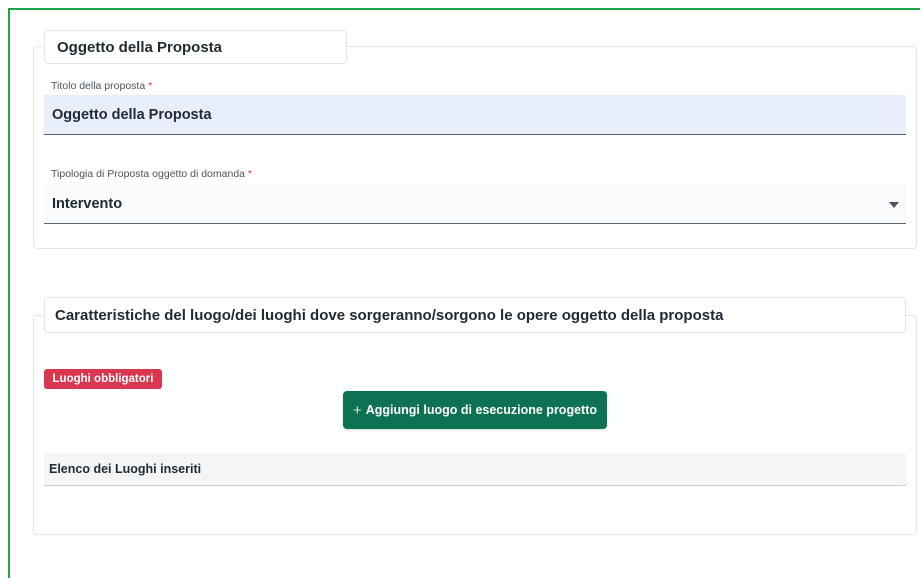 The image size is (921, 578). What do you see at coordinates (87, 203) in the screenshot?
I see `type-select-value: Intervento` at bounding box center [87, 203].